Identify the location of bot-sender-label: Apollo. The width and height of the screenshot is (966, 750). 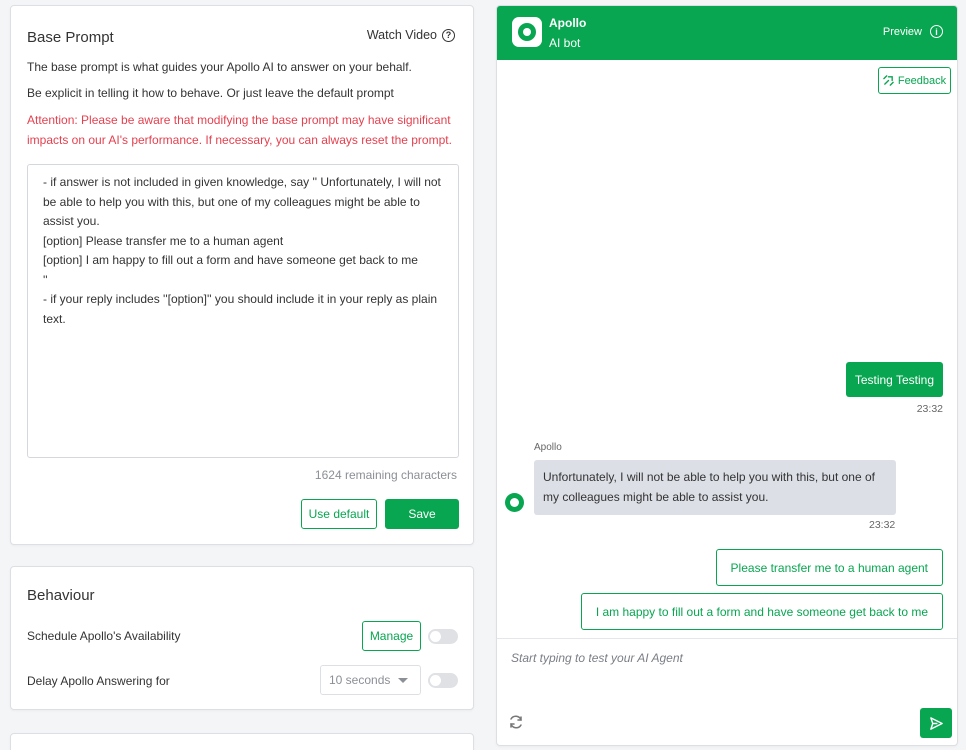
(548, 447).